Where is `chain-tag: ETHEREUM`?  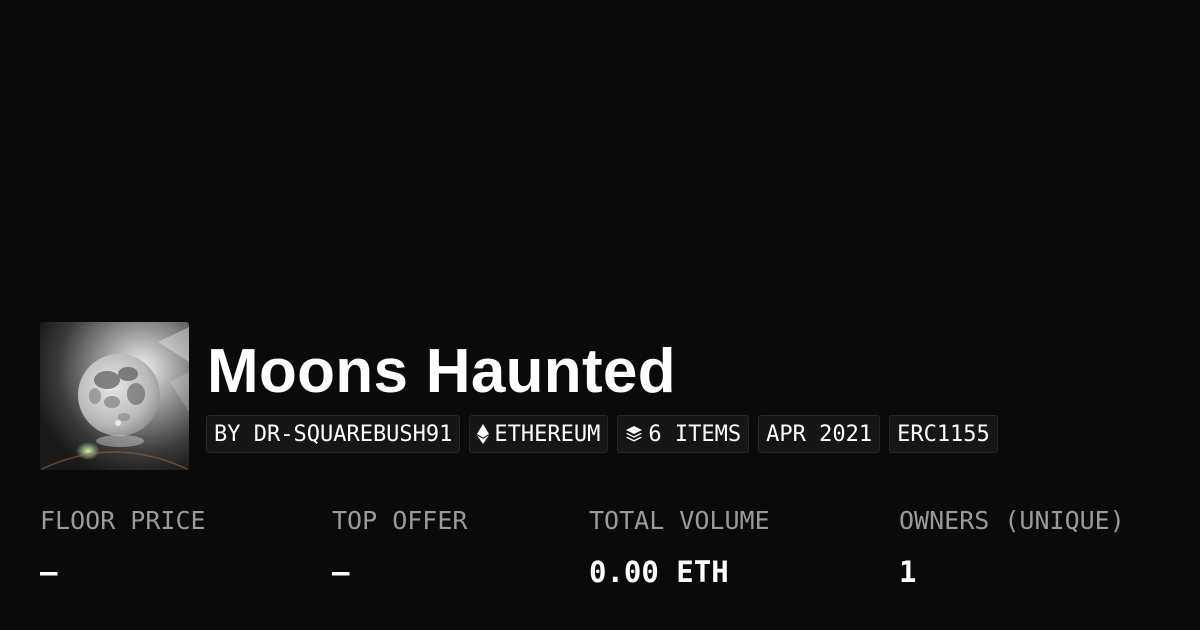 chain-tag: ETHEREUM is located at coordinates (539, 434).